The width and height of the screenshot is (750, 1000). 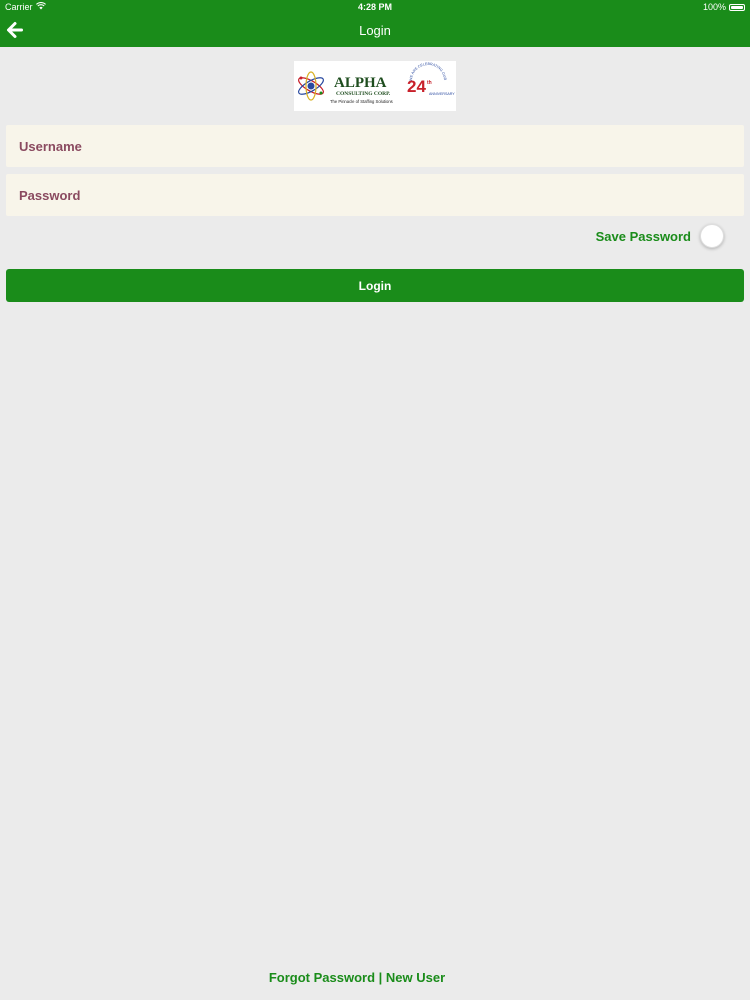 I want to click on status-time: 4:28 PM, so click(x=374, y=7).